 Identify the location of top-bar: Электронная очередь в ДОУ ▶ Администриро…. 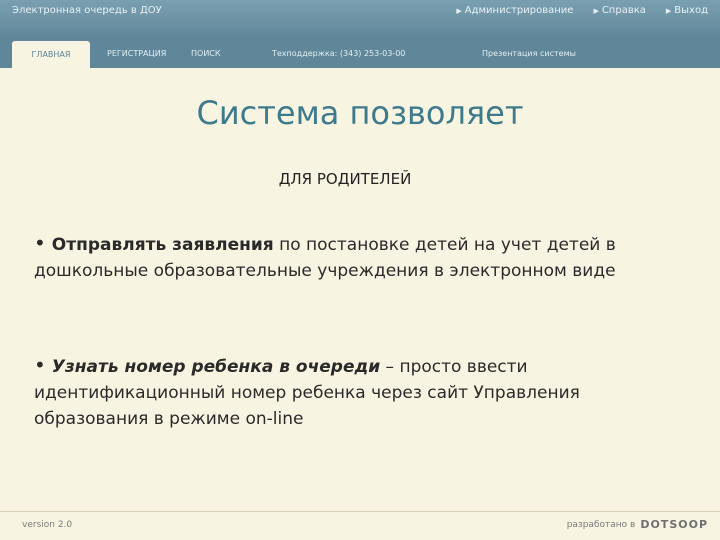
(360, 20).